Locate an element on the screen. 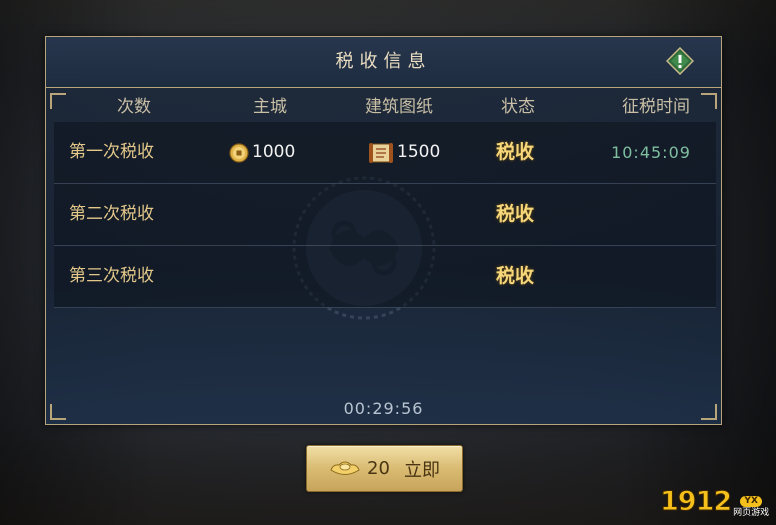  header-time: 征税时间 is located at coordinates (656, 107).